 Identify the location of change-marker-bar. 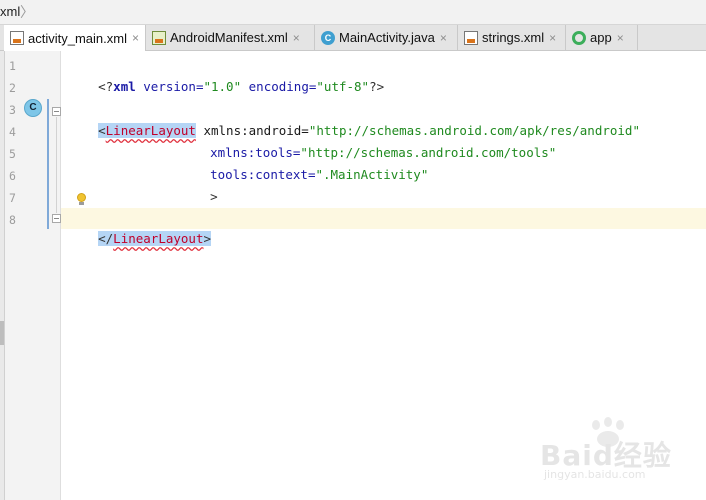
(48, 164).